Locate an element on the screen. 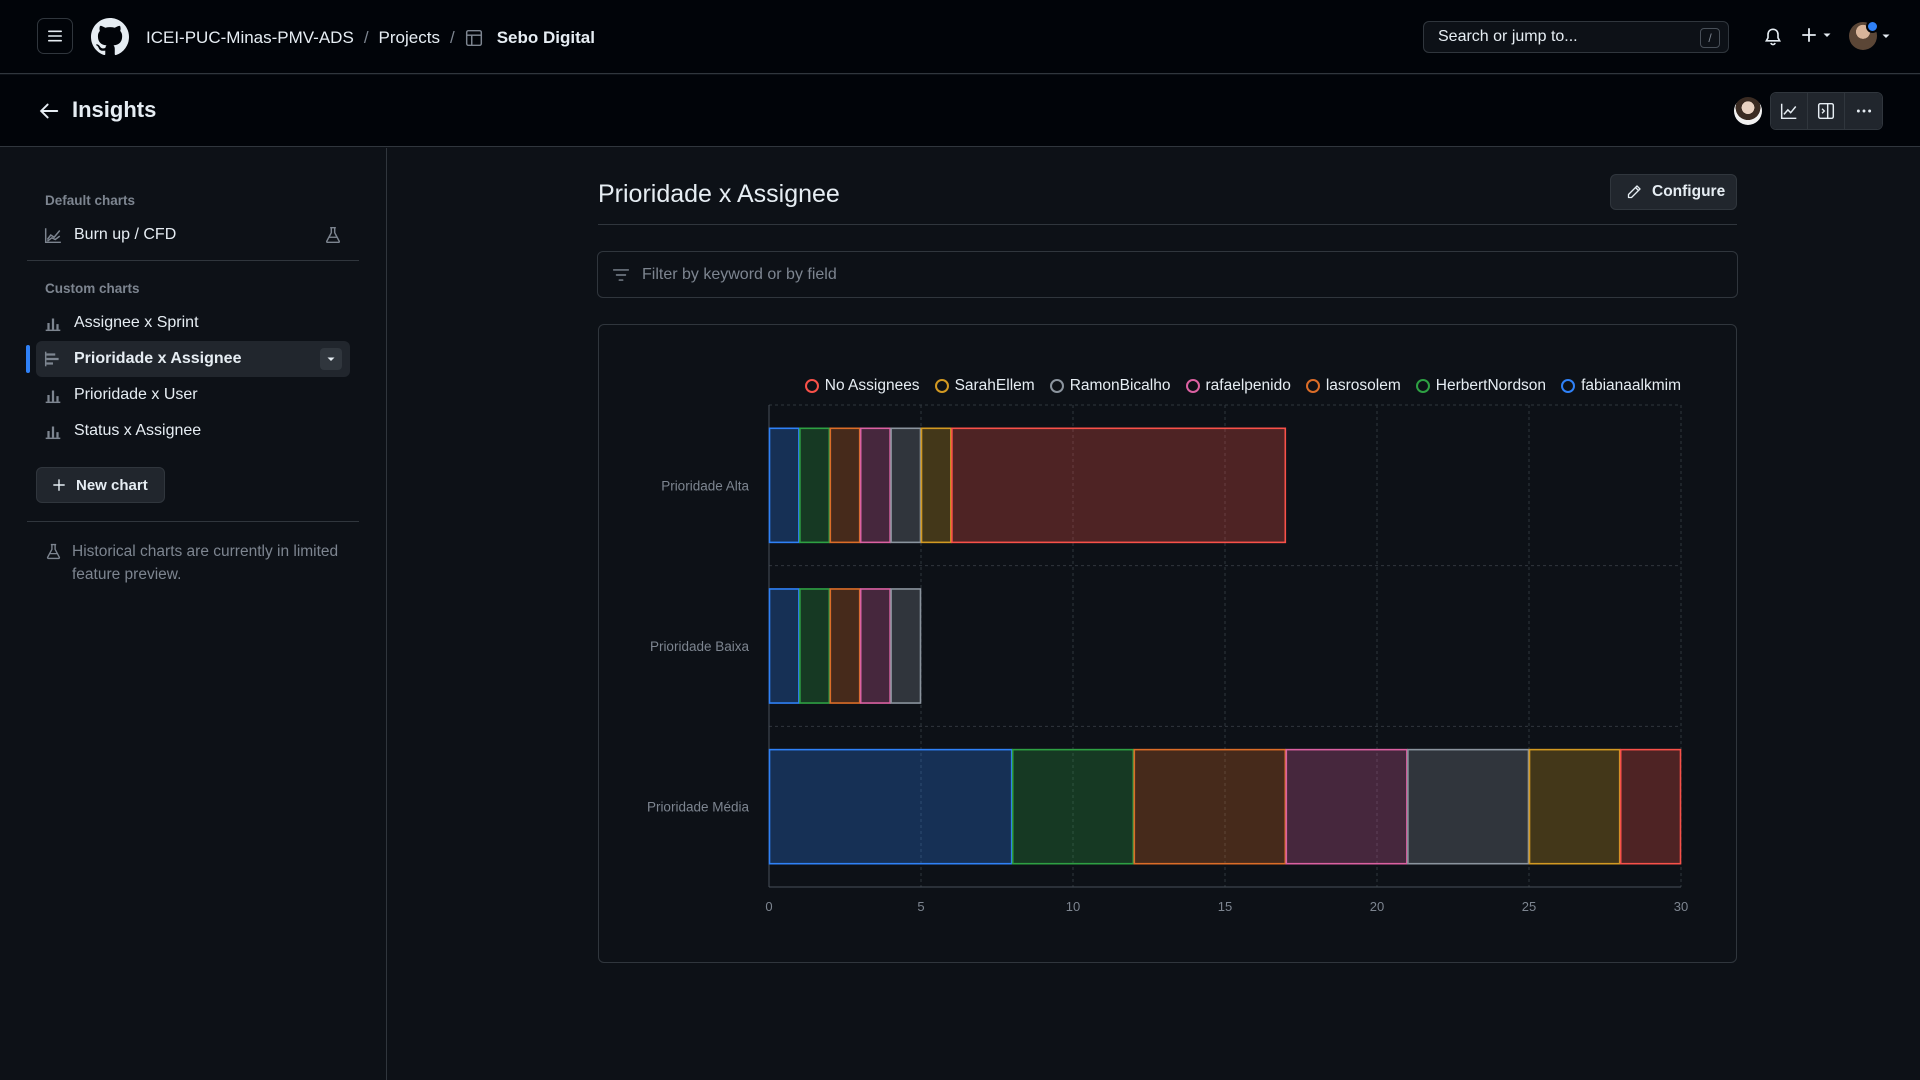 The image size is (1920, 1080). sidebar-item-label: Assignee x Sprint is located at coordinates (136, 322).